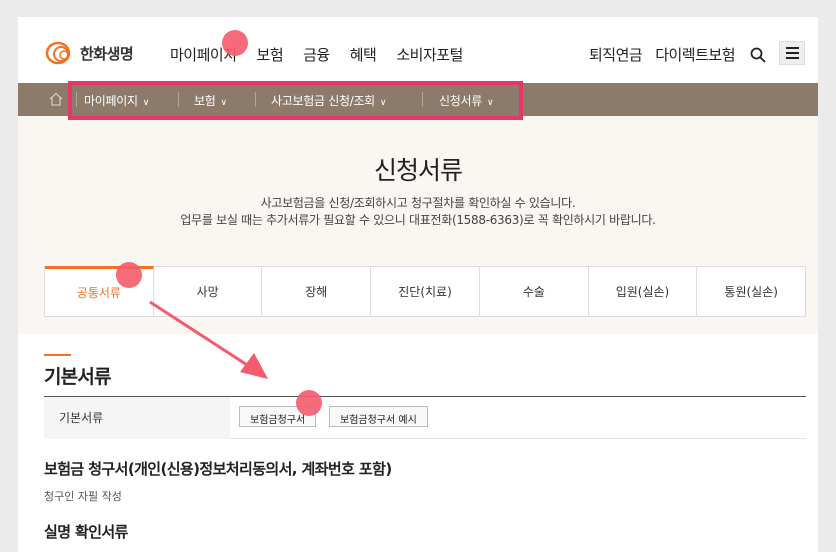 The width and height of the screenshot is (836, 552). Describe the element at coordinates (137, 418) in the screenshot. I see `row-label: 기본서류` at that location.